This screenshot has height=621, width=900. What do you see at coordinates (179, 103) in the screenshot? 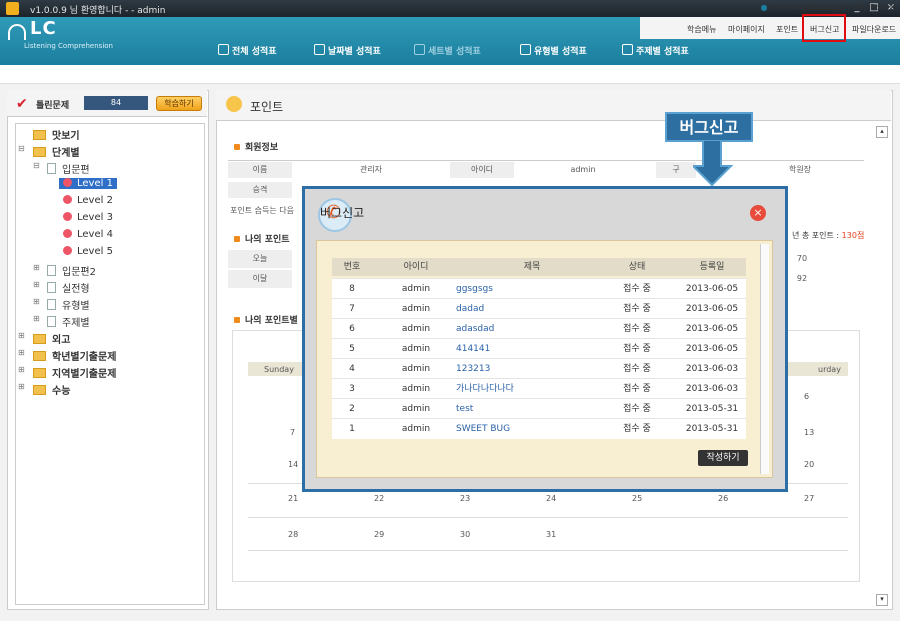
I see `study-wrong-button: 학습하기` at bounding box center [179, 103].